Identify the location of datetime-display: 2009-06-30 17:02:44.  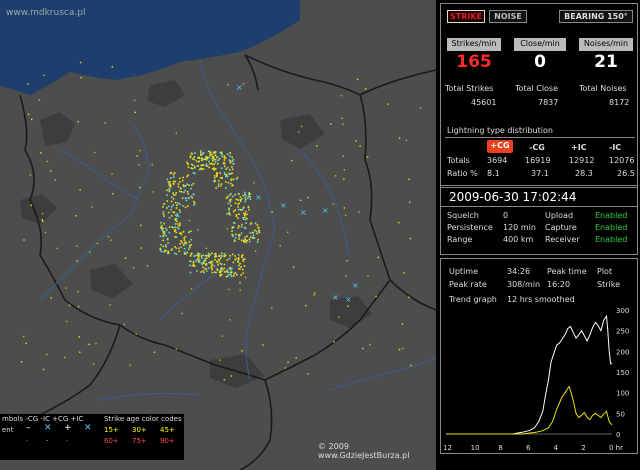
(513, 197).